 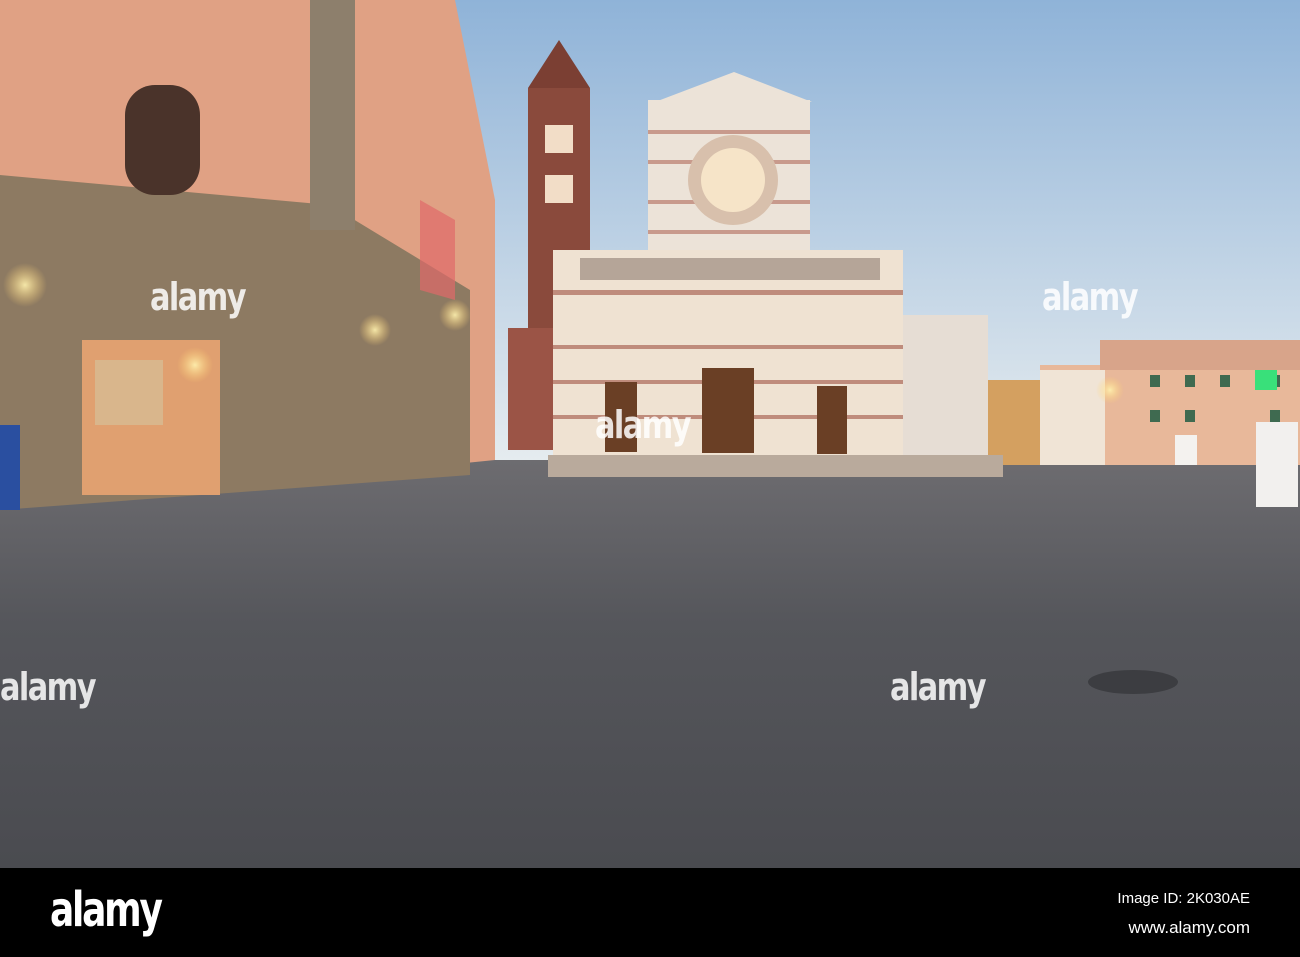 What do you see at coordinates (650, 912) in the screenshot?
I see `footer-bar: alamy Image ID: 2K030AE www.alamy.com` at bounding box center [650, 912].